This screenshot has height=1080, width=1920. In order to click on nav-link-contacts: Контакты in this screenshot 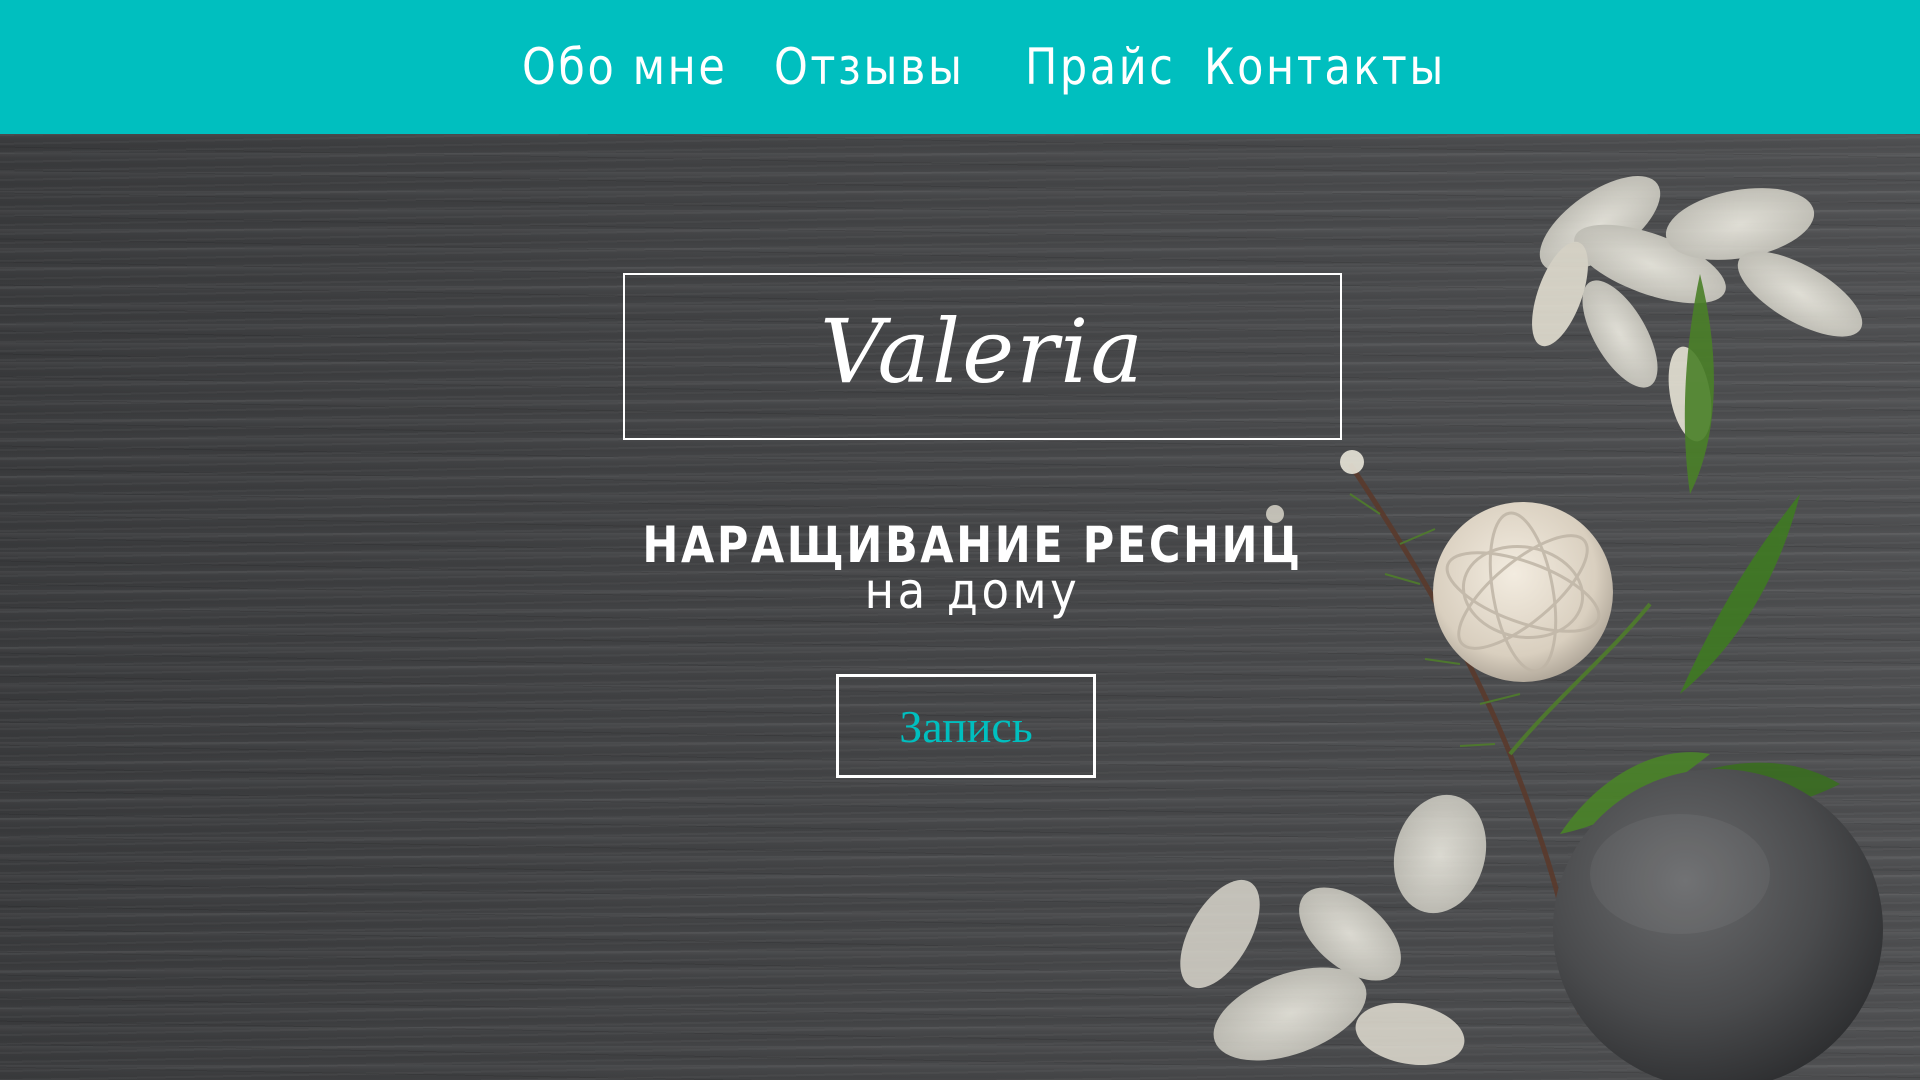, I will do `click(1325, 67)`.